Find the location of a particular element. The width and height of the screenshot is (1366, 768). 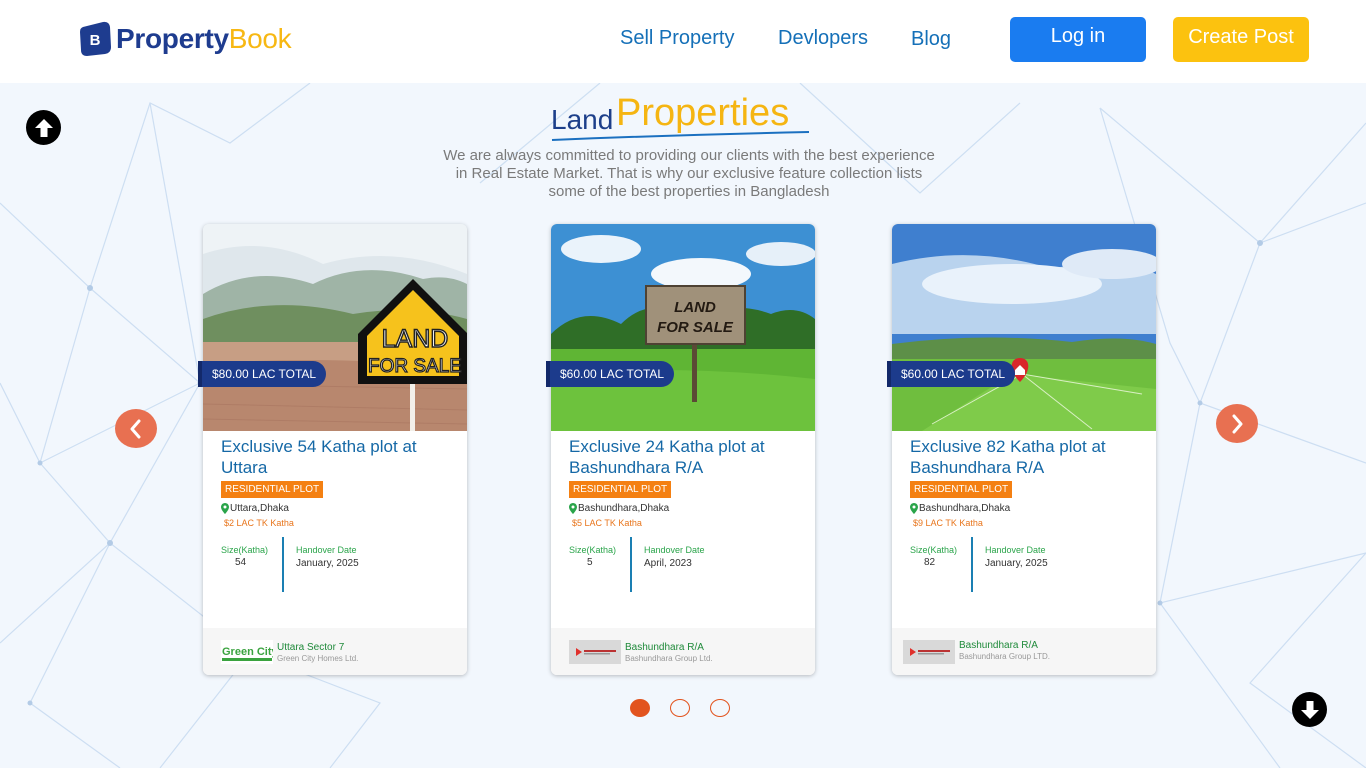

logo-mark-icon: B is located at coordinates (95, 38).